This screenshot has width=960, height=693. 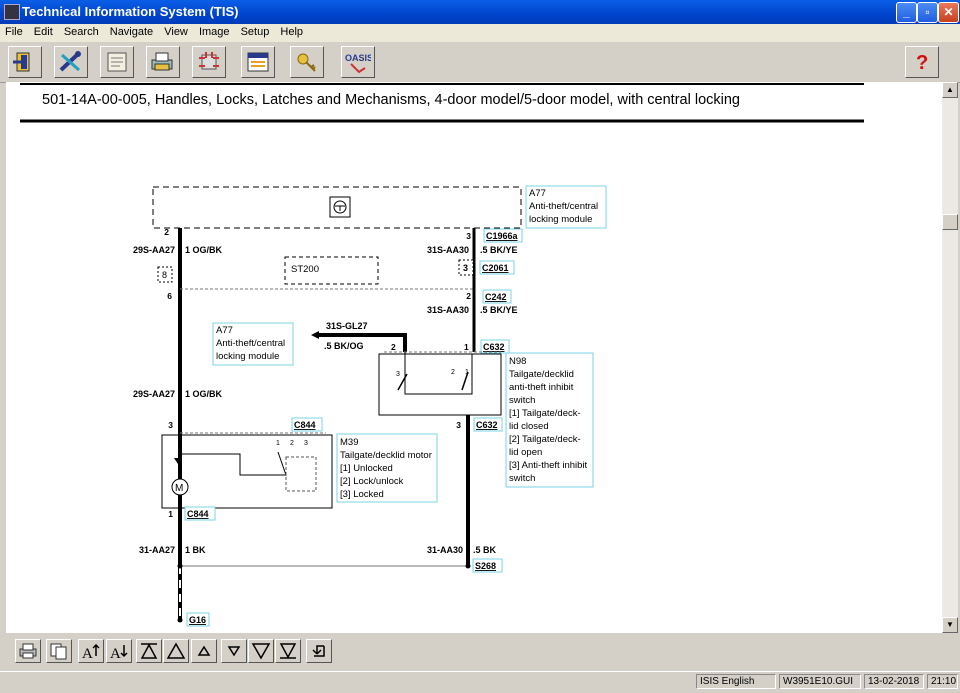 I want to click on scroll-thumb, so click(x=950, y=222).